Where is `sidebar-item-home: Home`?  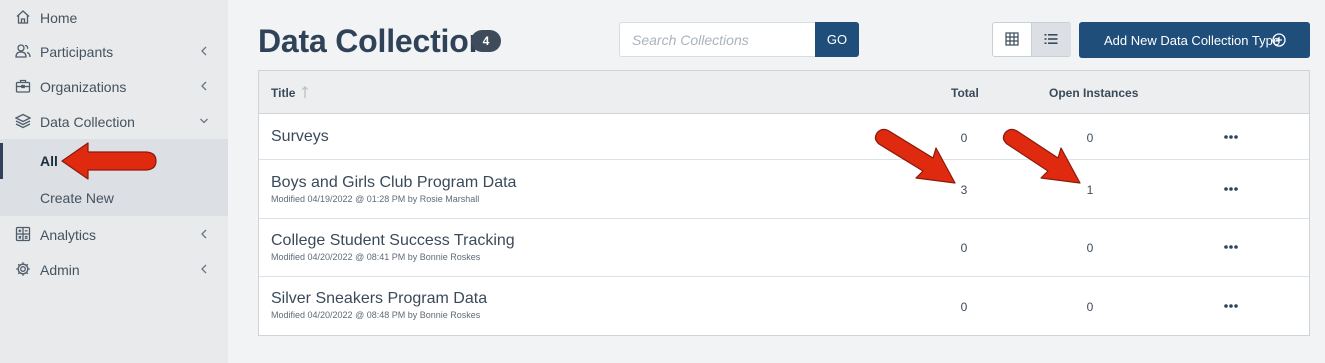
sidebar-item-home: Home is located at coordinates (114, 17).